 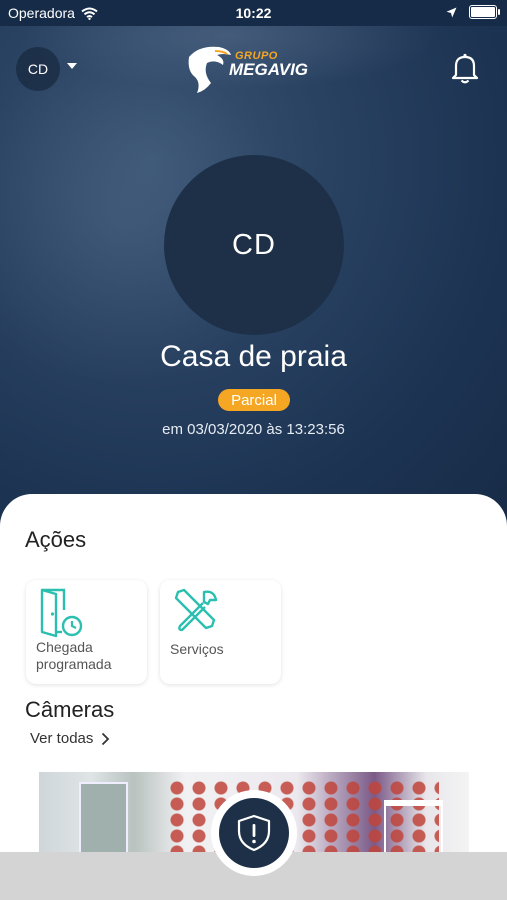 I want to click on logo-brand: MEGAVIG, so click(x=269, y=69).